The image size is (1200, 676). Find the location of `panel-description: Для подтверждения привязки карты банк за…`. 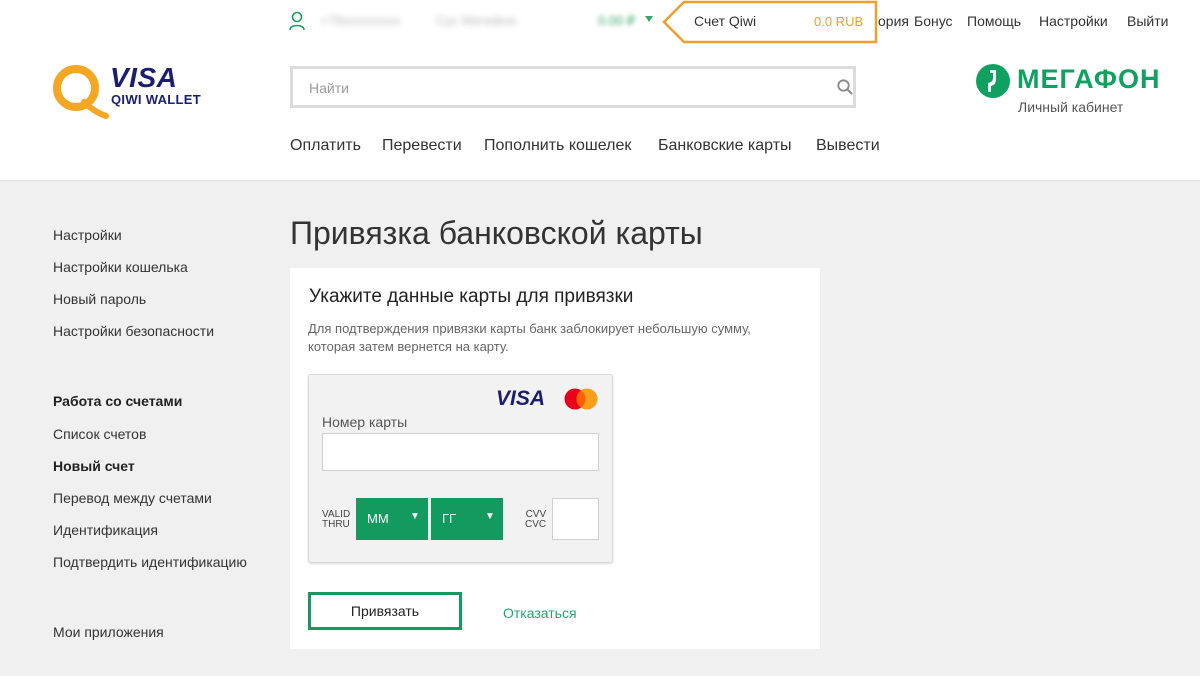

panel-description: Для подтверждения привязки карты банк за… is located at coordinates (529, 337).